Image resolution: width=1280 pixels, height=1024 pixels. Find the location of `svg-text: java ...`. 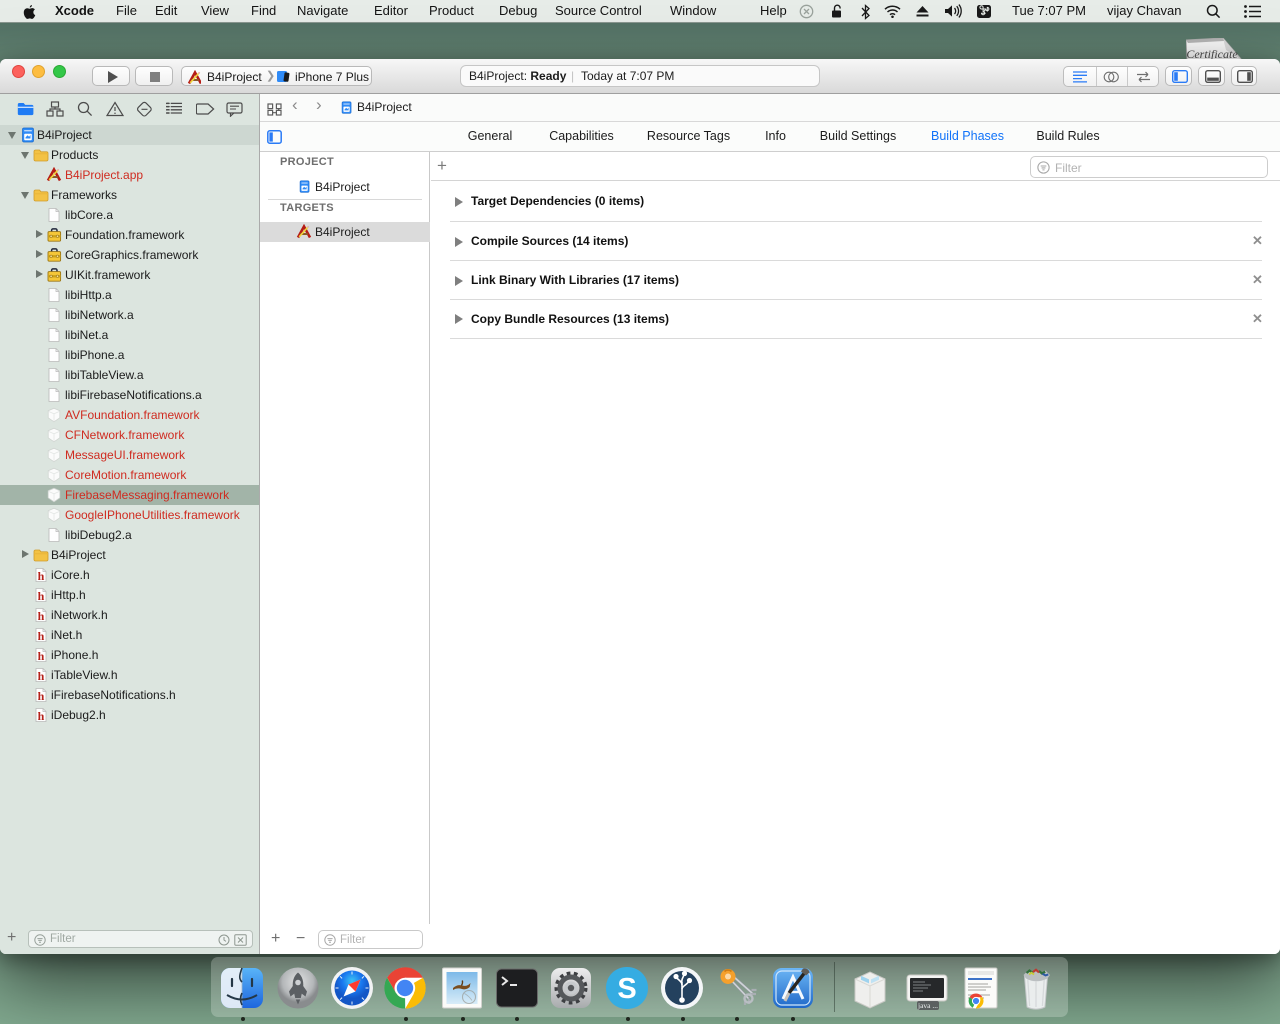

svg-text: java ... is located at coordinates (927, 1005).